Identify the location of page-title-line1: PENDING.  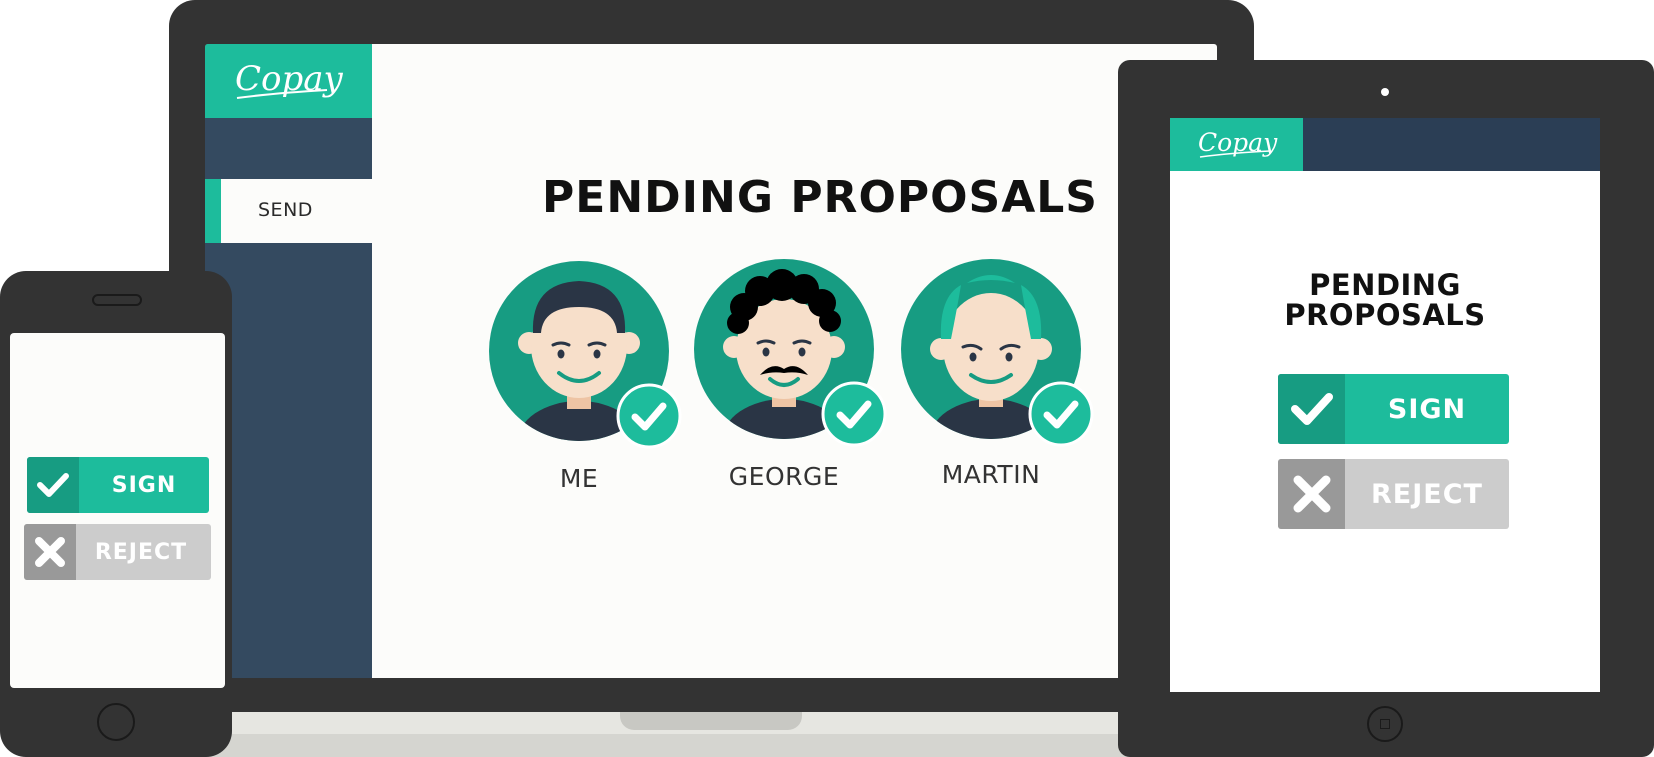
(1385, 285).